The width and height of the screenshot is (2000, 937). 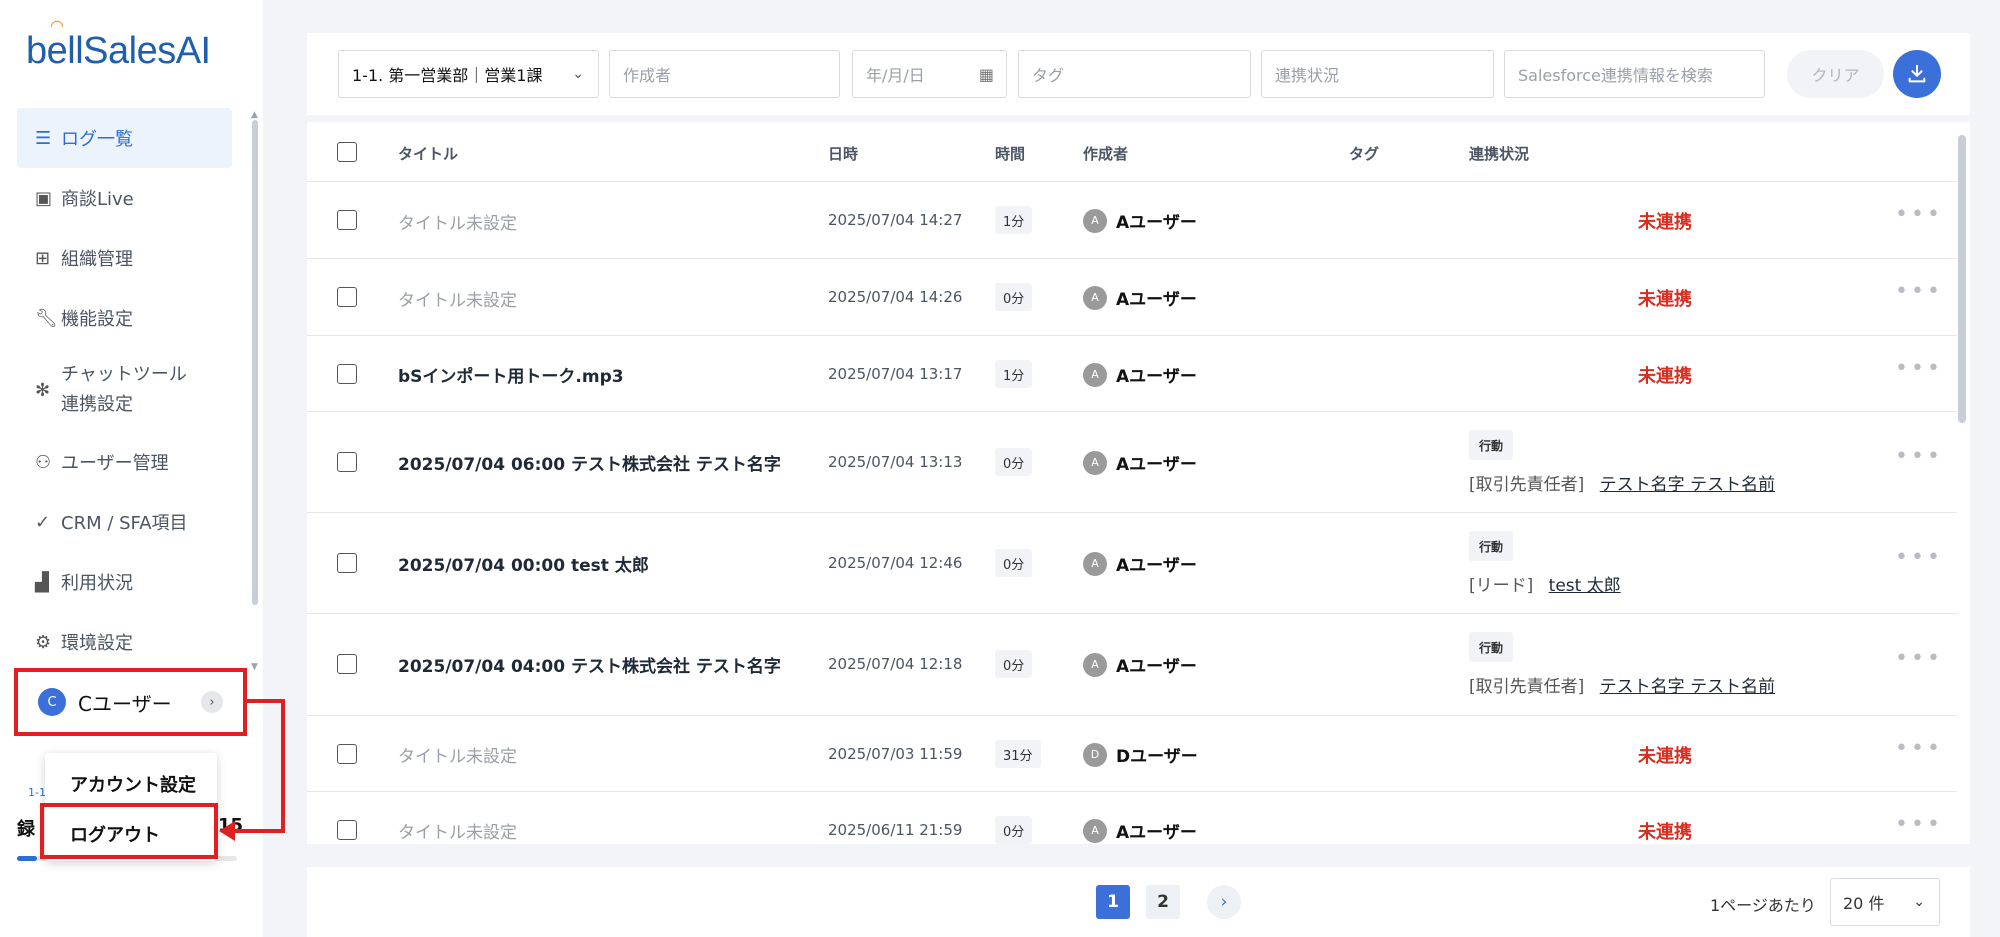 What do you see at coordinates (1138, 902) in the screenshot?
I see `pagination: 1 2 › 1ページあたり 20 件 ⌄` at bounding box center [1138, 902].